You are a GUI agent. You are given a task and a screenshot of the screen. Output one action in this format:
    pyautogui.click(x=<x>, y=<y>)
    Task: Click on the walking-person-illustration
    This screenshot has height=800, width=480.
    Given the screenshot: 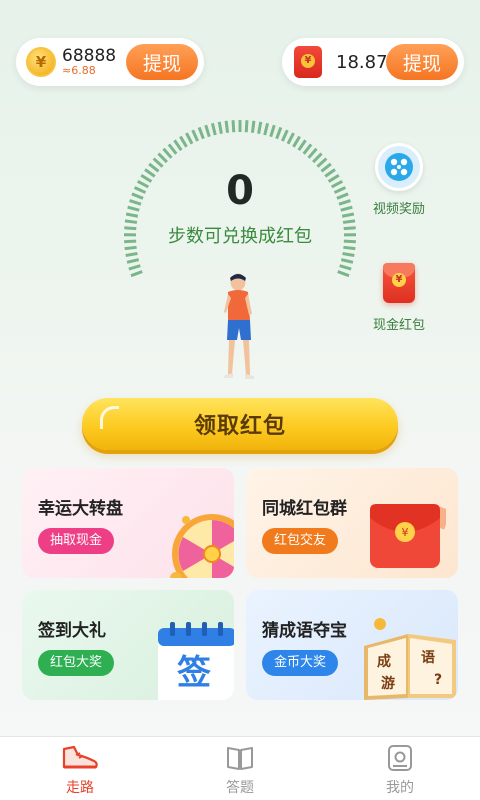 What is the action you would take?
    pyautogui.click(x=239, y=326)
    